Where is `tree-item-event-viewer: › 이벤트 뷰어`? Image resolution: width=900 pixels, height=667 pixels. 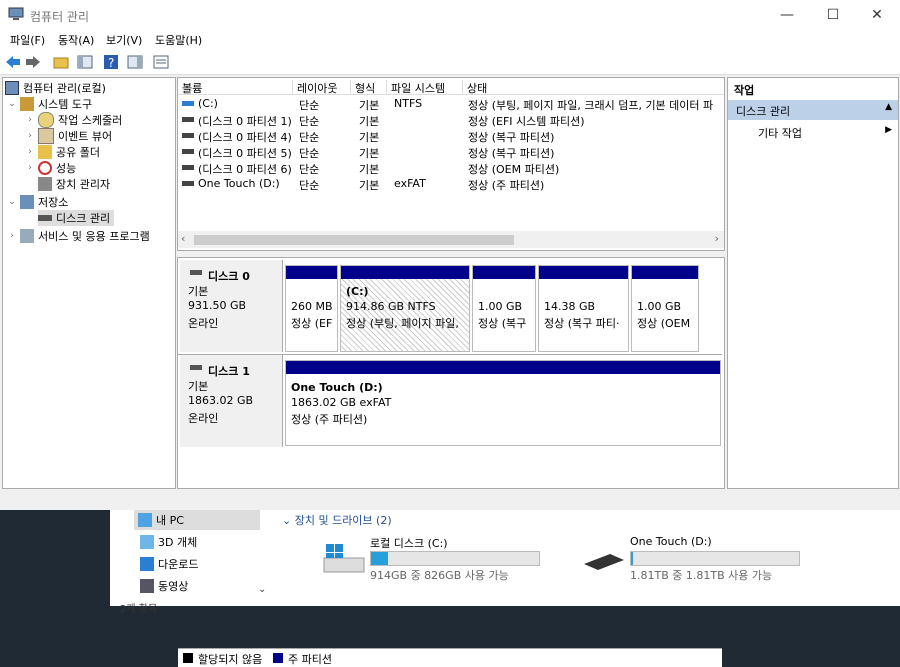
tree-item-event-viewer: › 이벤트 뷰어 is located at coordinates (68, 136).